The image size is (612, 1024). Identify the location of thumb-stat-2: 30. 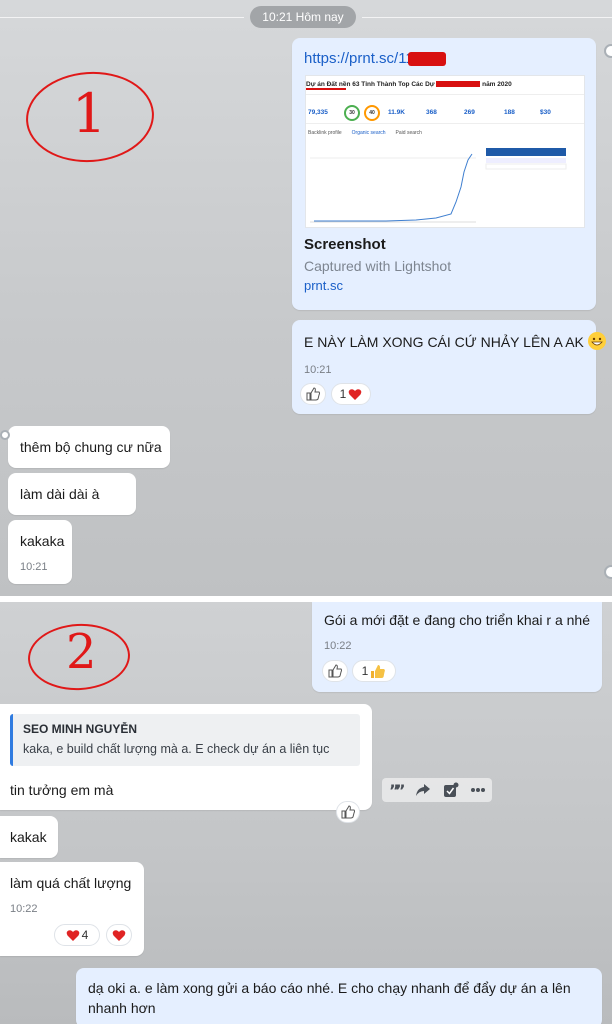
(352, 113).